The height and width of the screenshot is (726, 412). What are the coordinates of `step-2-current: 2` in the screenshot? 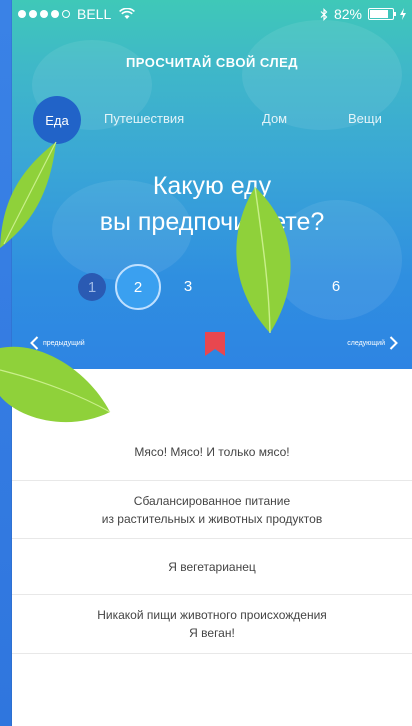 It's located at (138, 287).